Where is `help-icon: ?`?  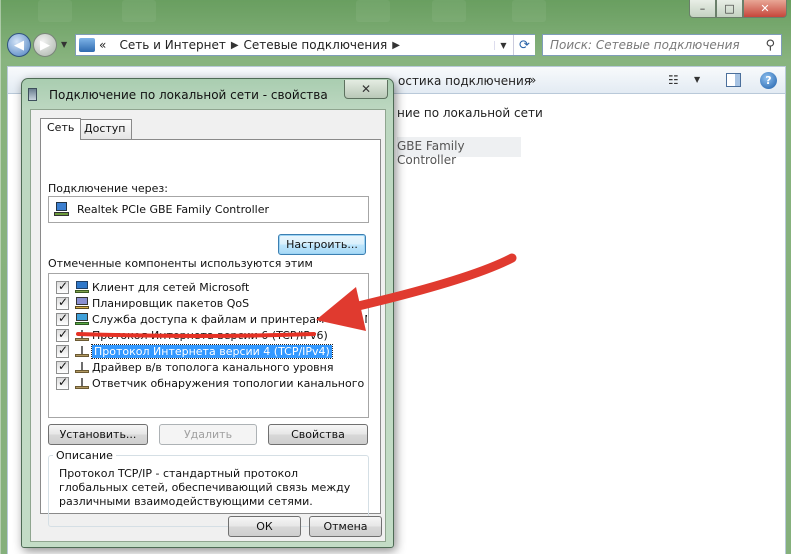 help-icon: ? is located at coordinates (768, 80).